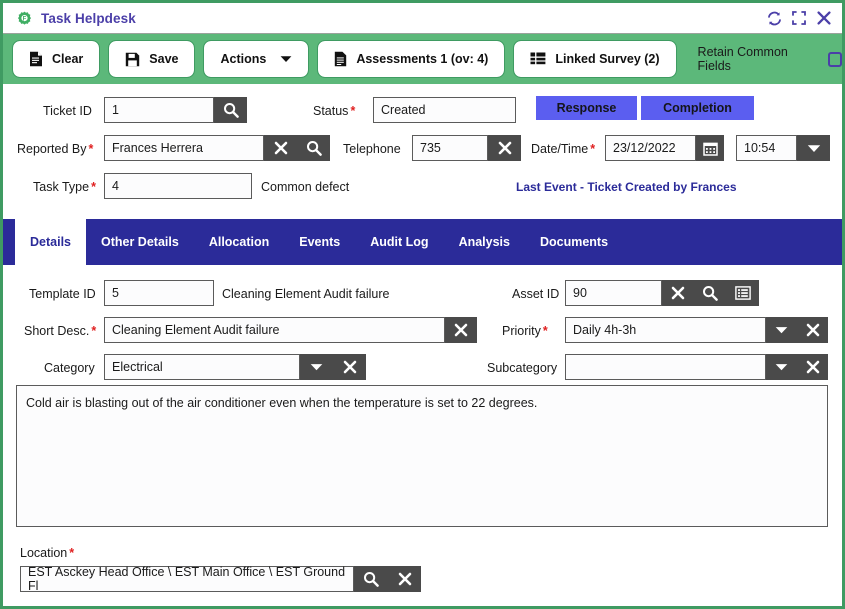 This screenshot has height=609, width=845. I want to click on priority-input: Daily 4h-3h, so click(665, 330).